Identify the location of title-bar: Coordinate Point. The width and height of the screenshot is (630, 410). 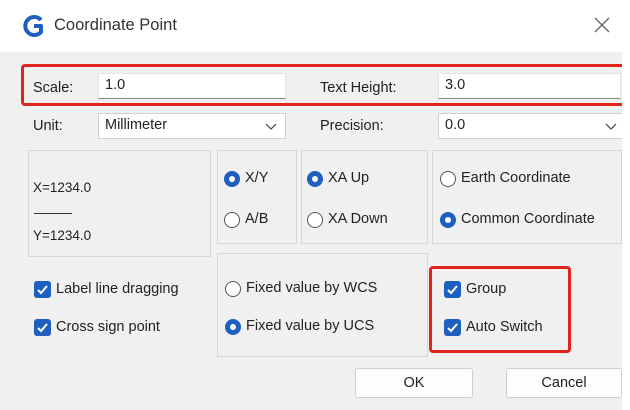
(315, 26).